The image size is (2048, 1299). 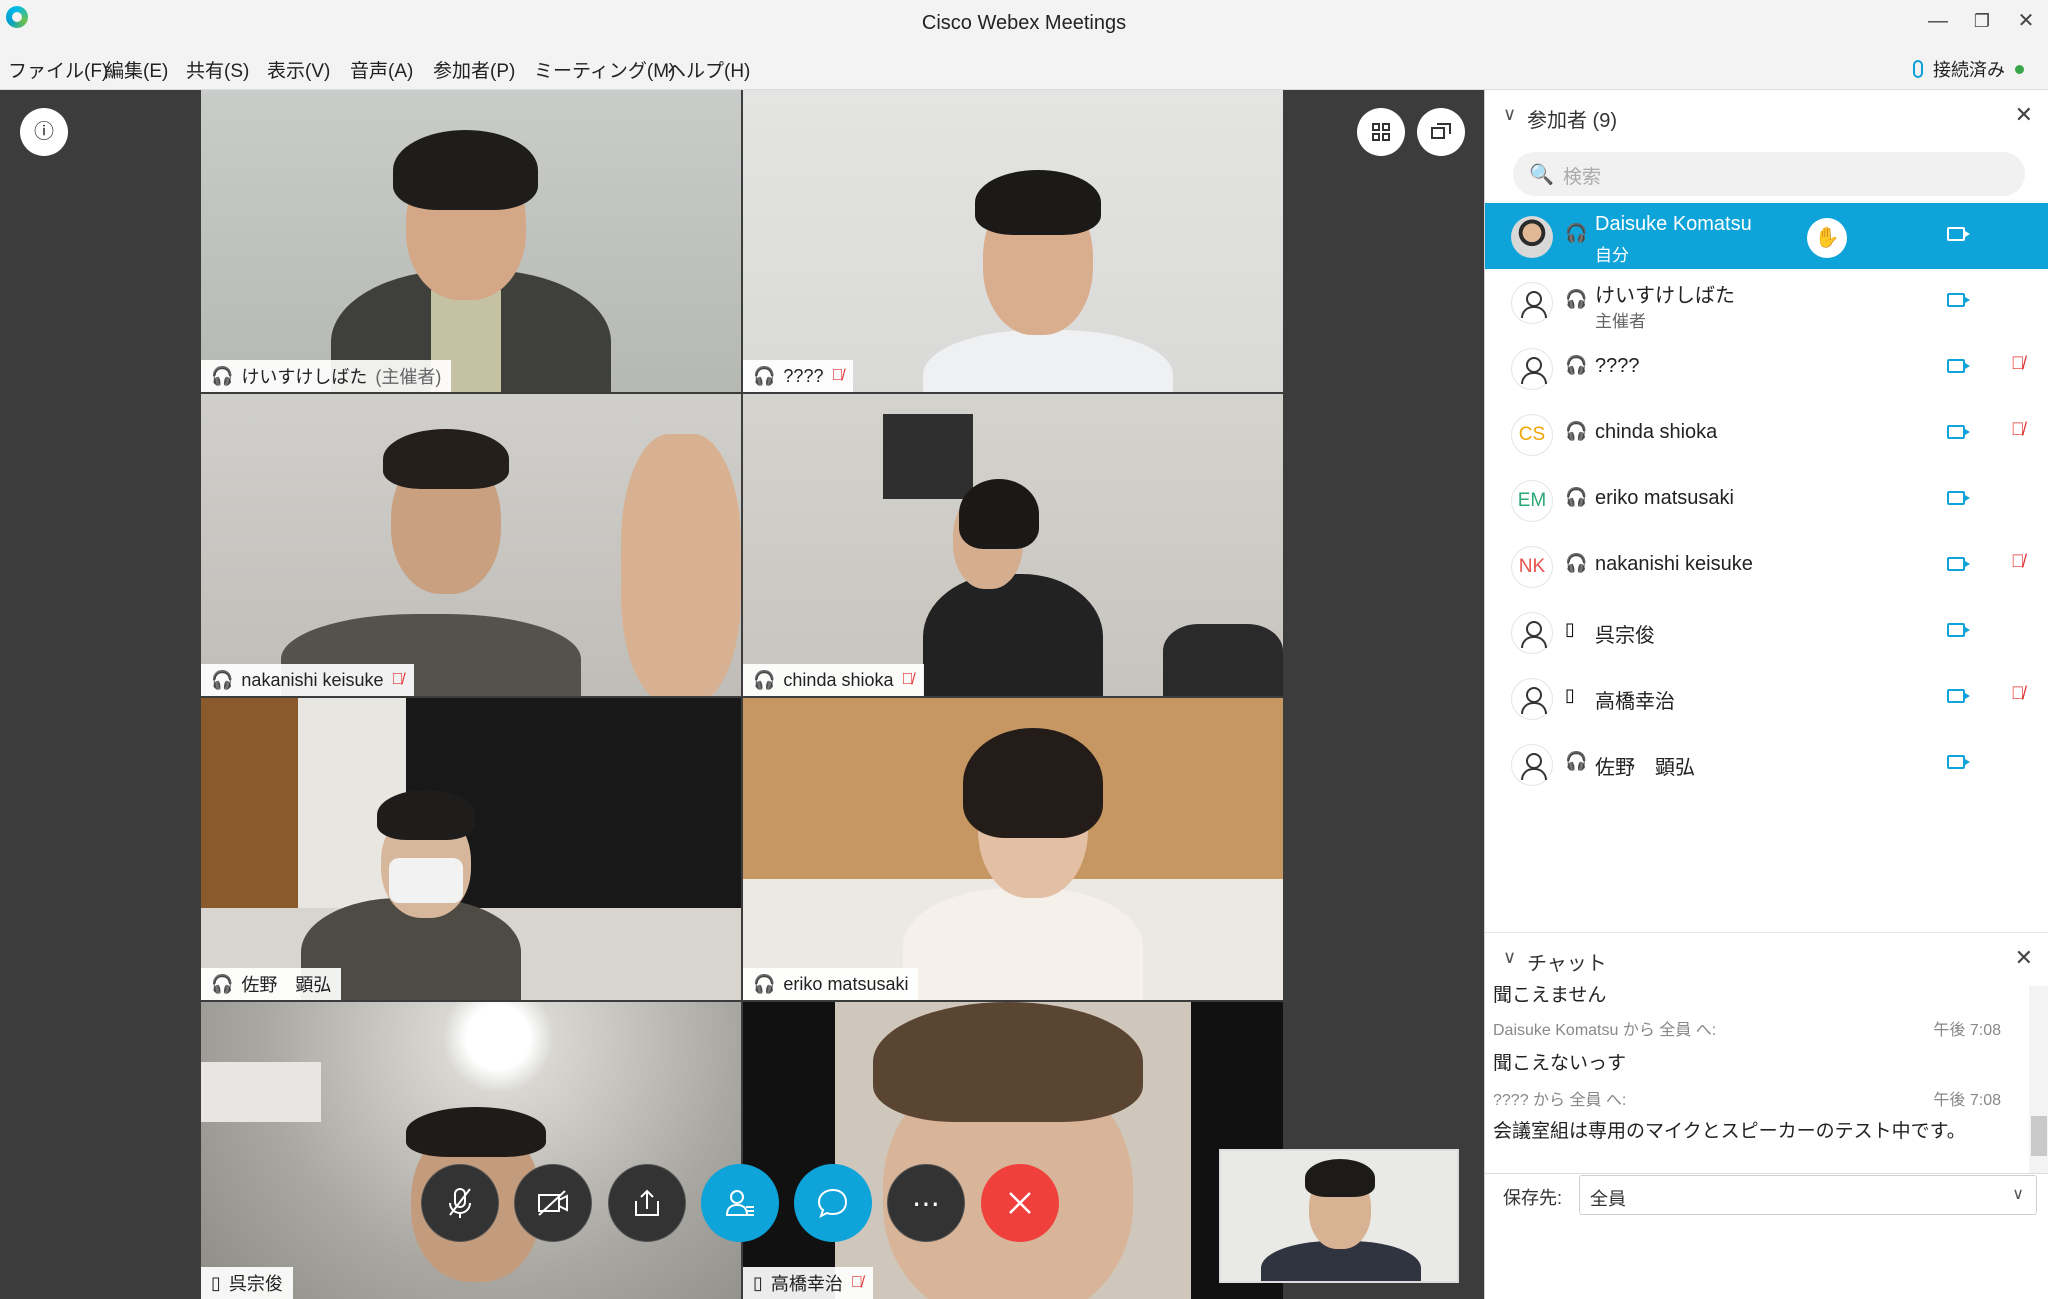 What do you see at coordinates (1020, 1203) in the screenshot?
I see `leave-meeting-button` at bounding box center [1020, 1203].